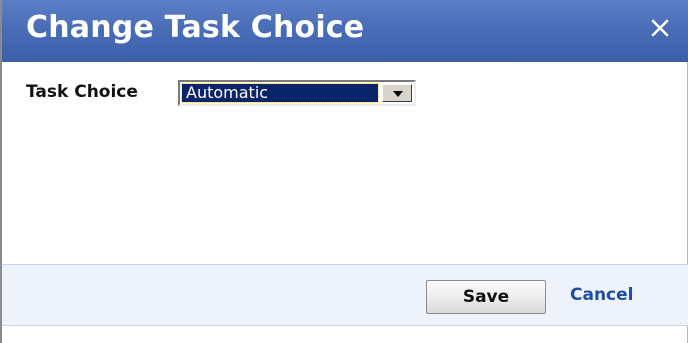 The image size is (688, 343). Describe the element at coordinates (660, 28) in the screenshot. I see `close-icon` at that location.